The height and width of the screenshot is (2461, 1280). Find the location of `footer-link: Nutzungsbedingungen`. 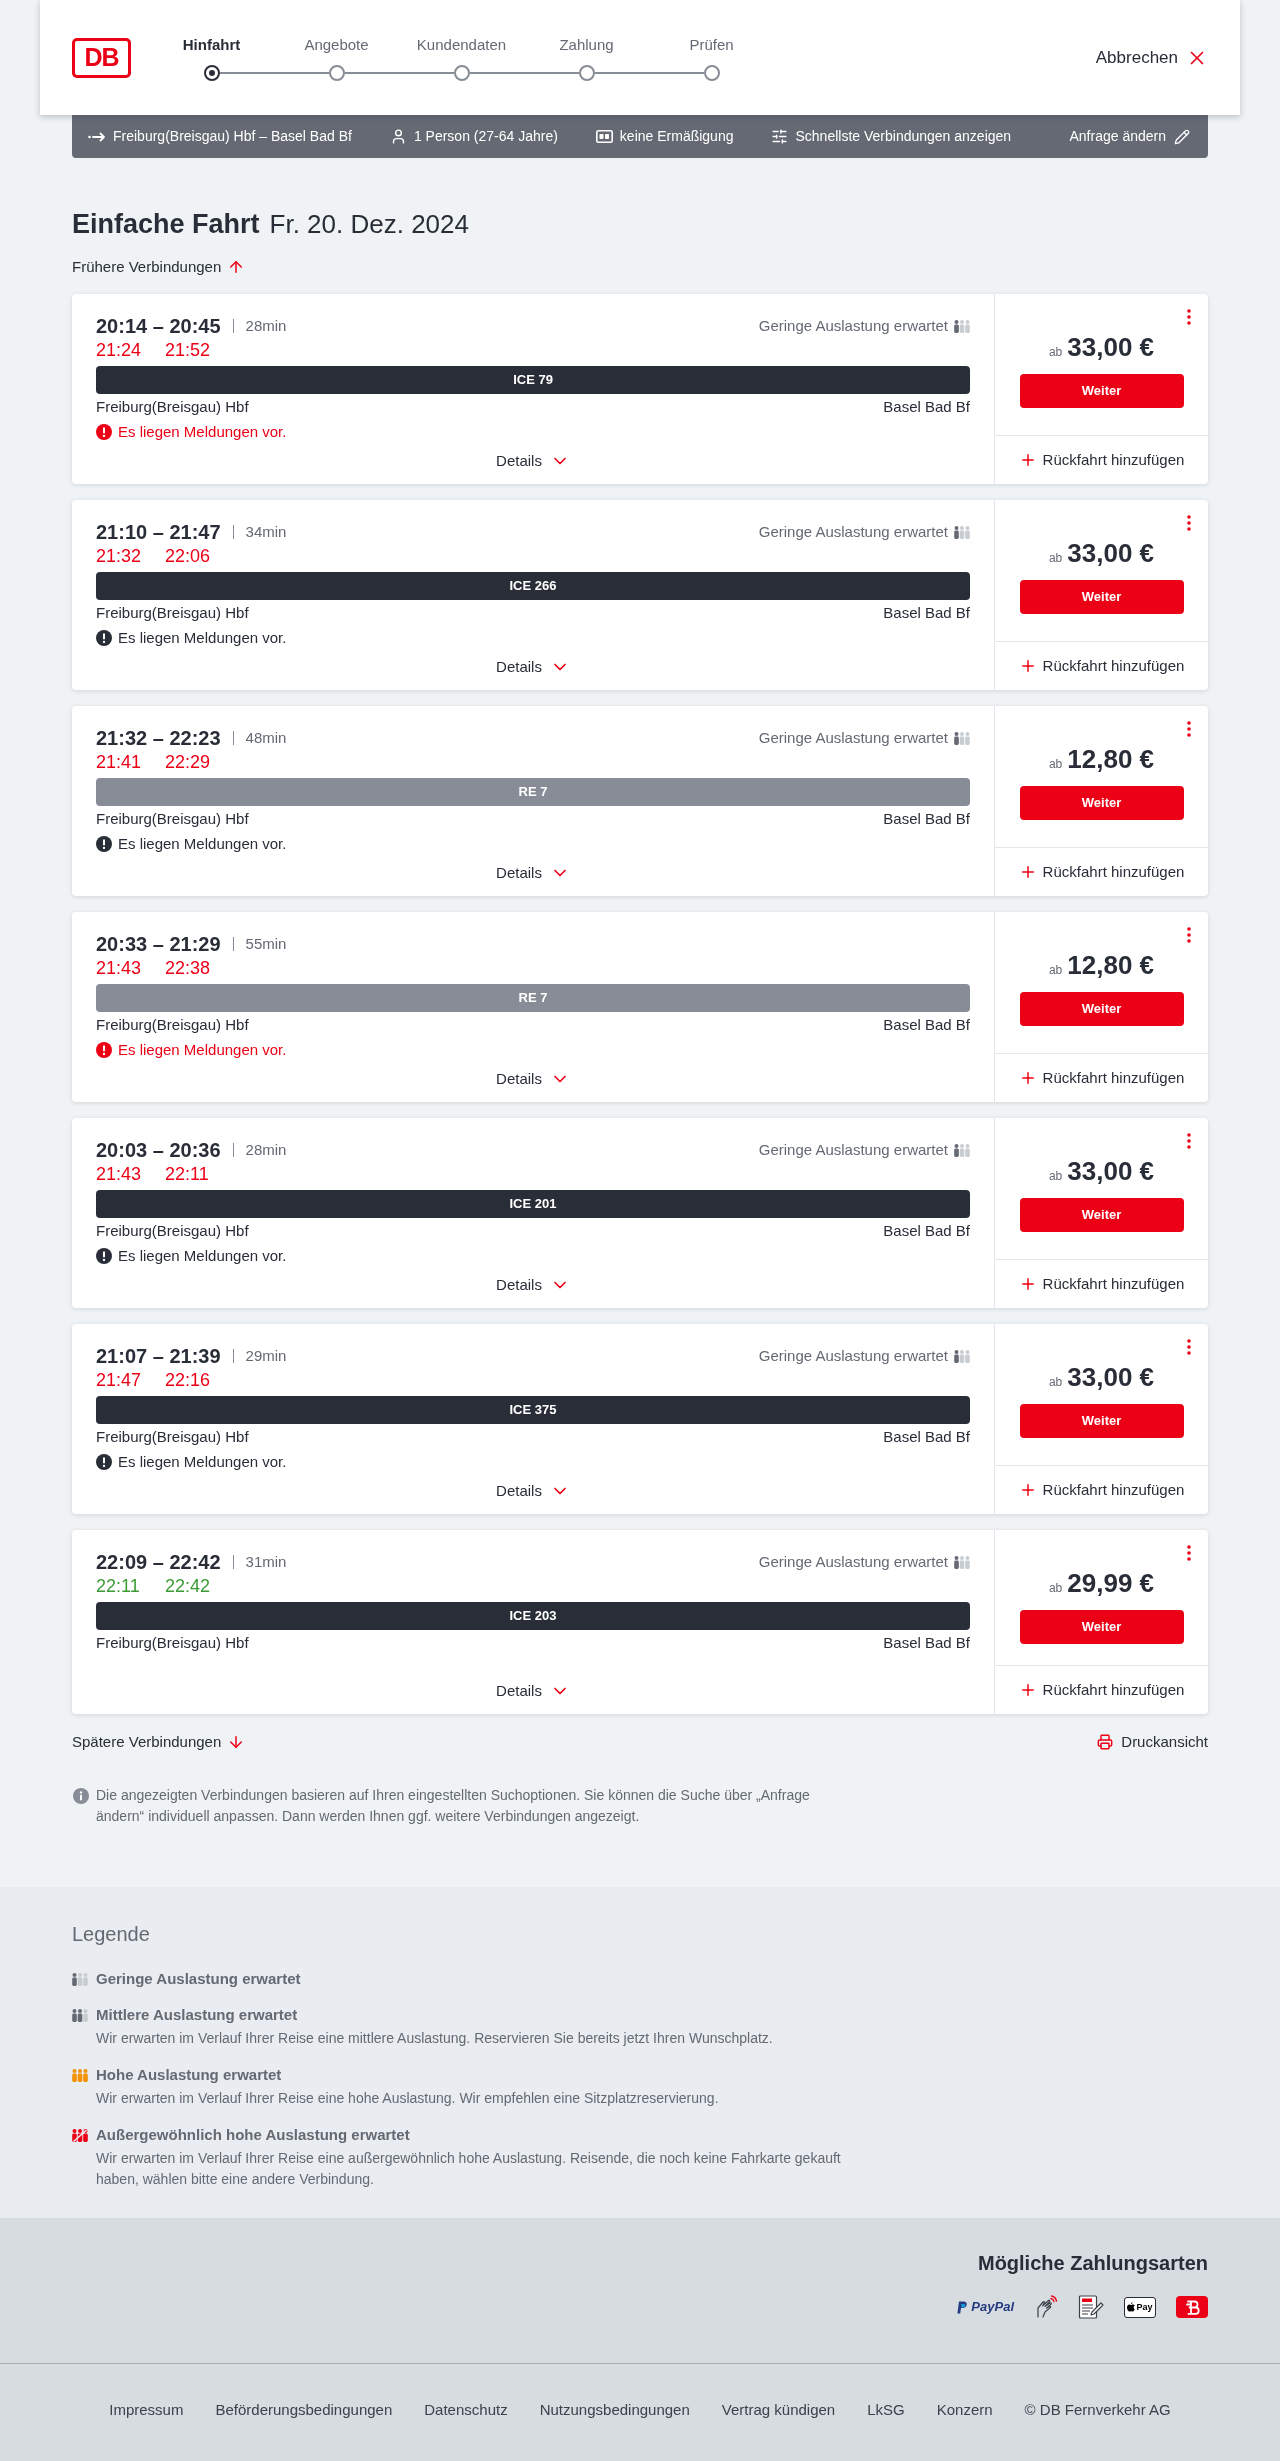

footer-link: Nutzungsbedingungen is located at coordinates (614, 2410).